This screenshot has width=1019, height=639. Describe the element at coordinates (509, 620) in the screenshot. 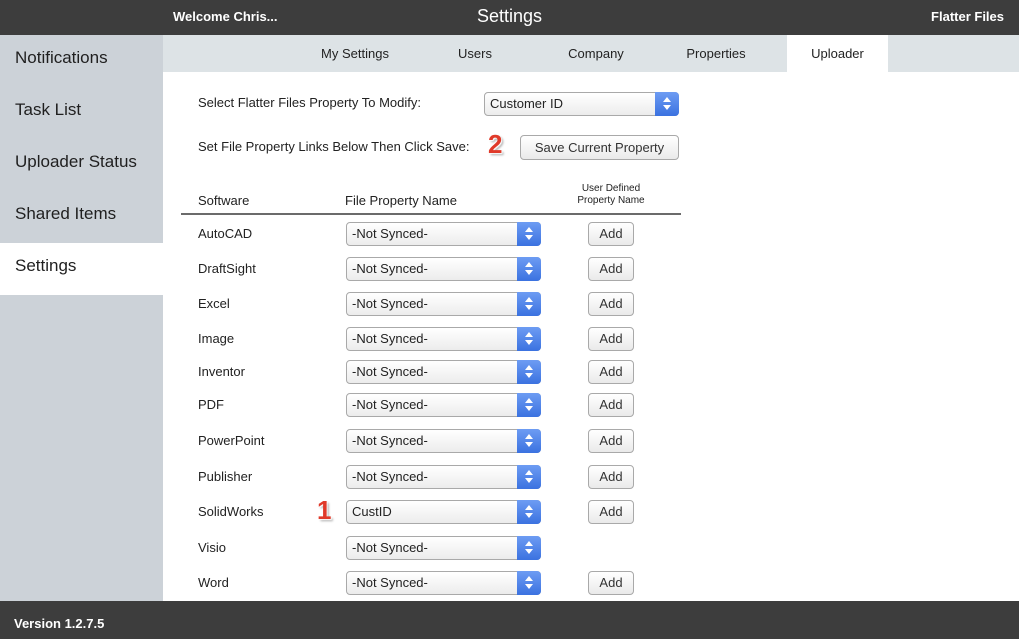

I see `footer: Version 1.2.7.5` at that location.